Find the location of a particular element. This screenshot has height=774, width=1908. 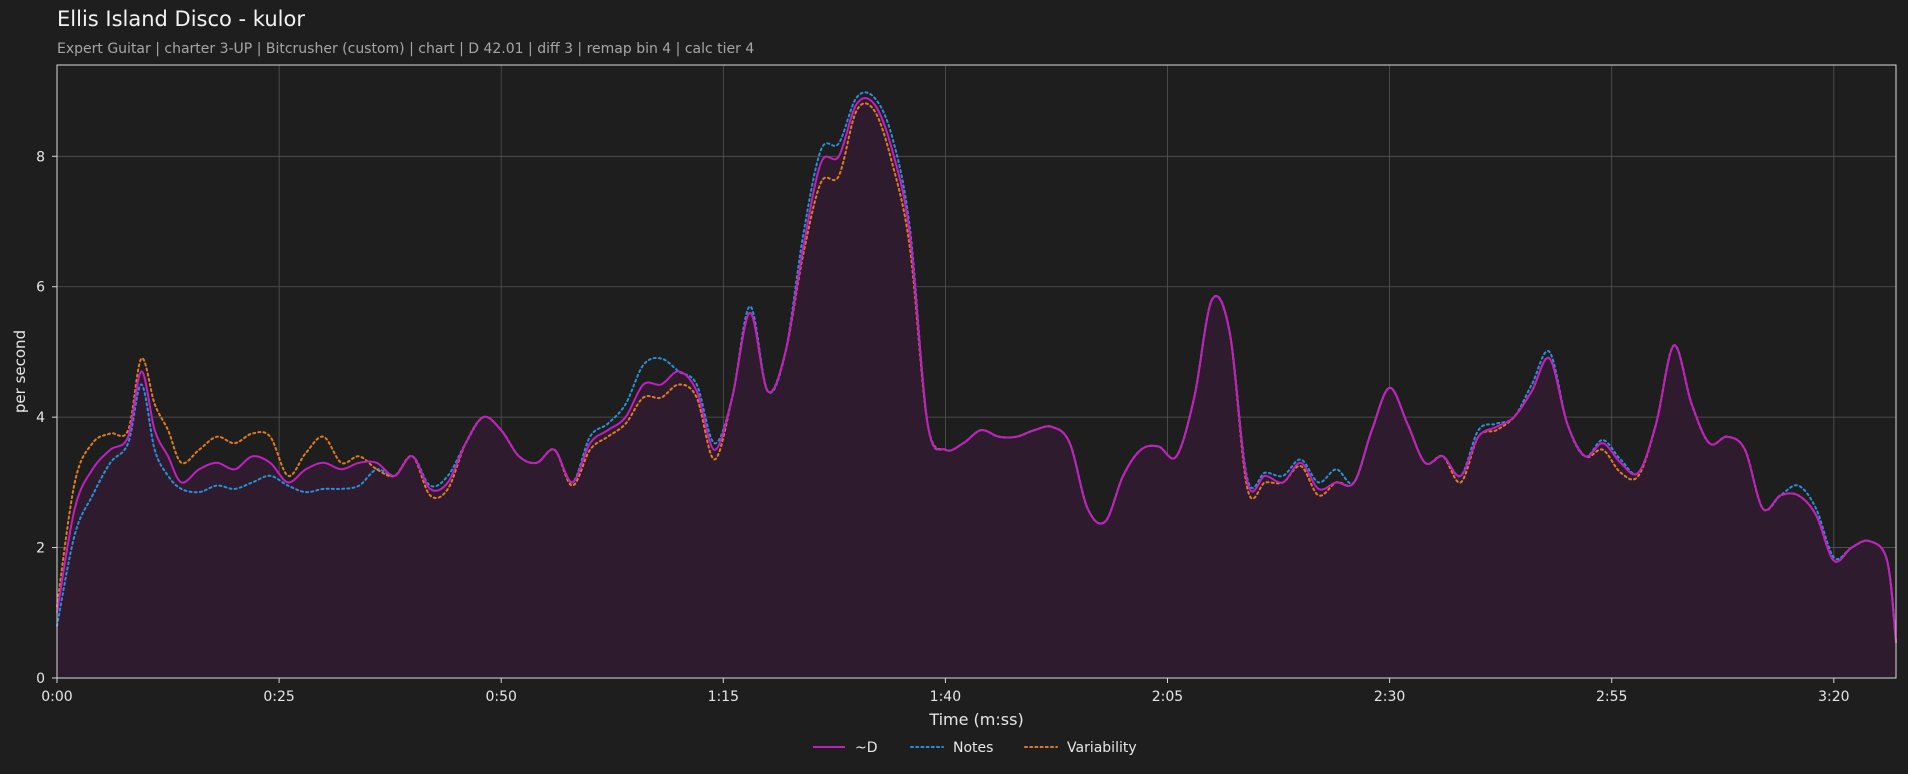

legend-label: ~D is located at coordinates (866, 748).